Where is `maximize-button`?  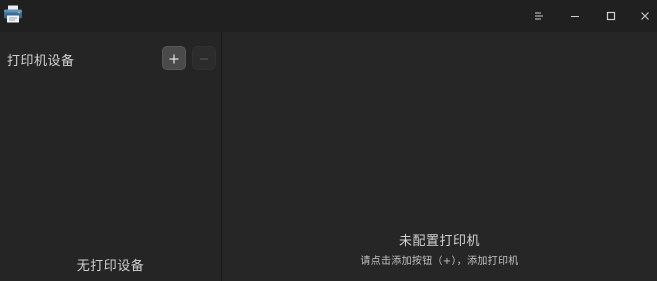
maximize-button is located at coordinates (611, 16).